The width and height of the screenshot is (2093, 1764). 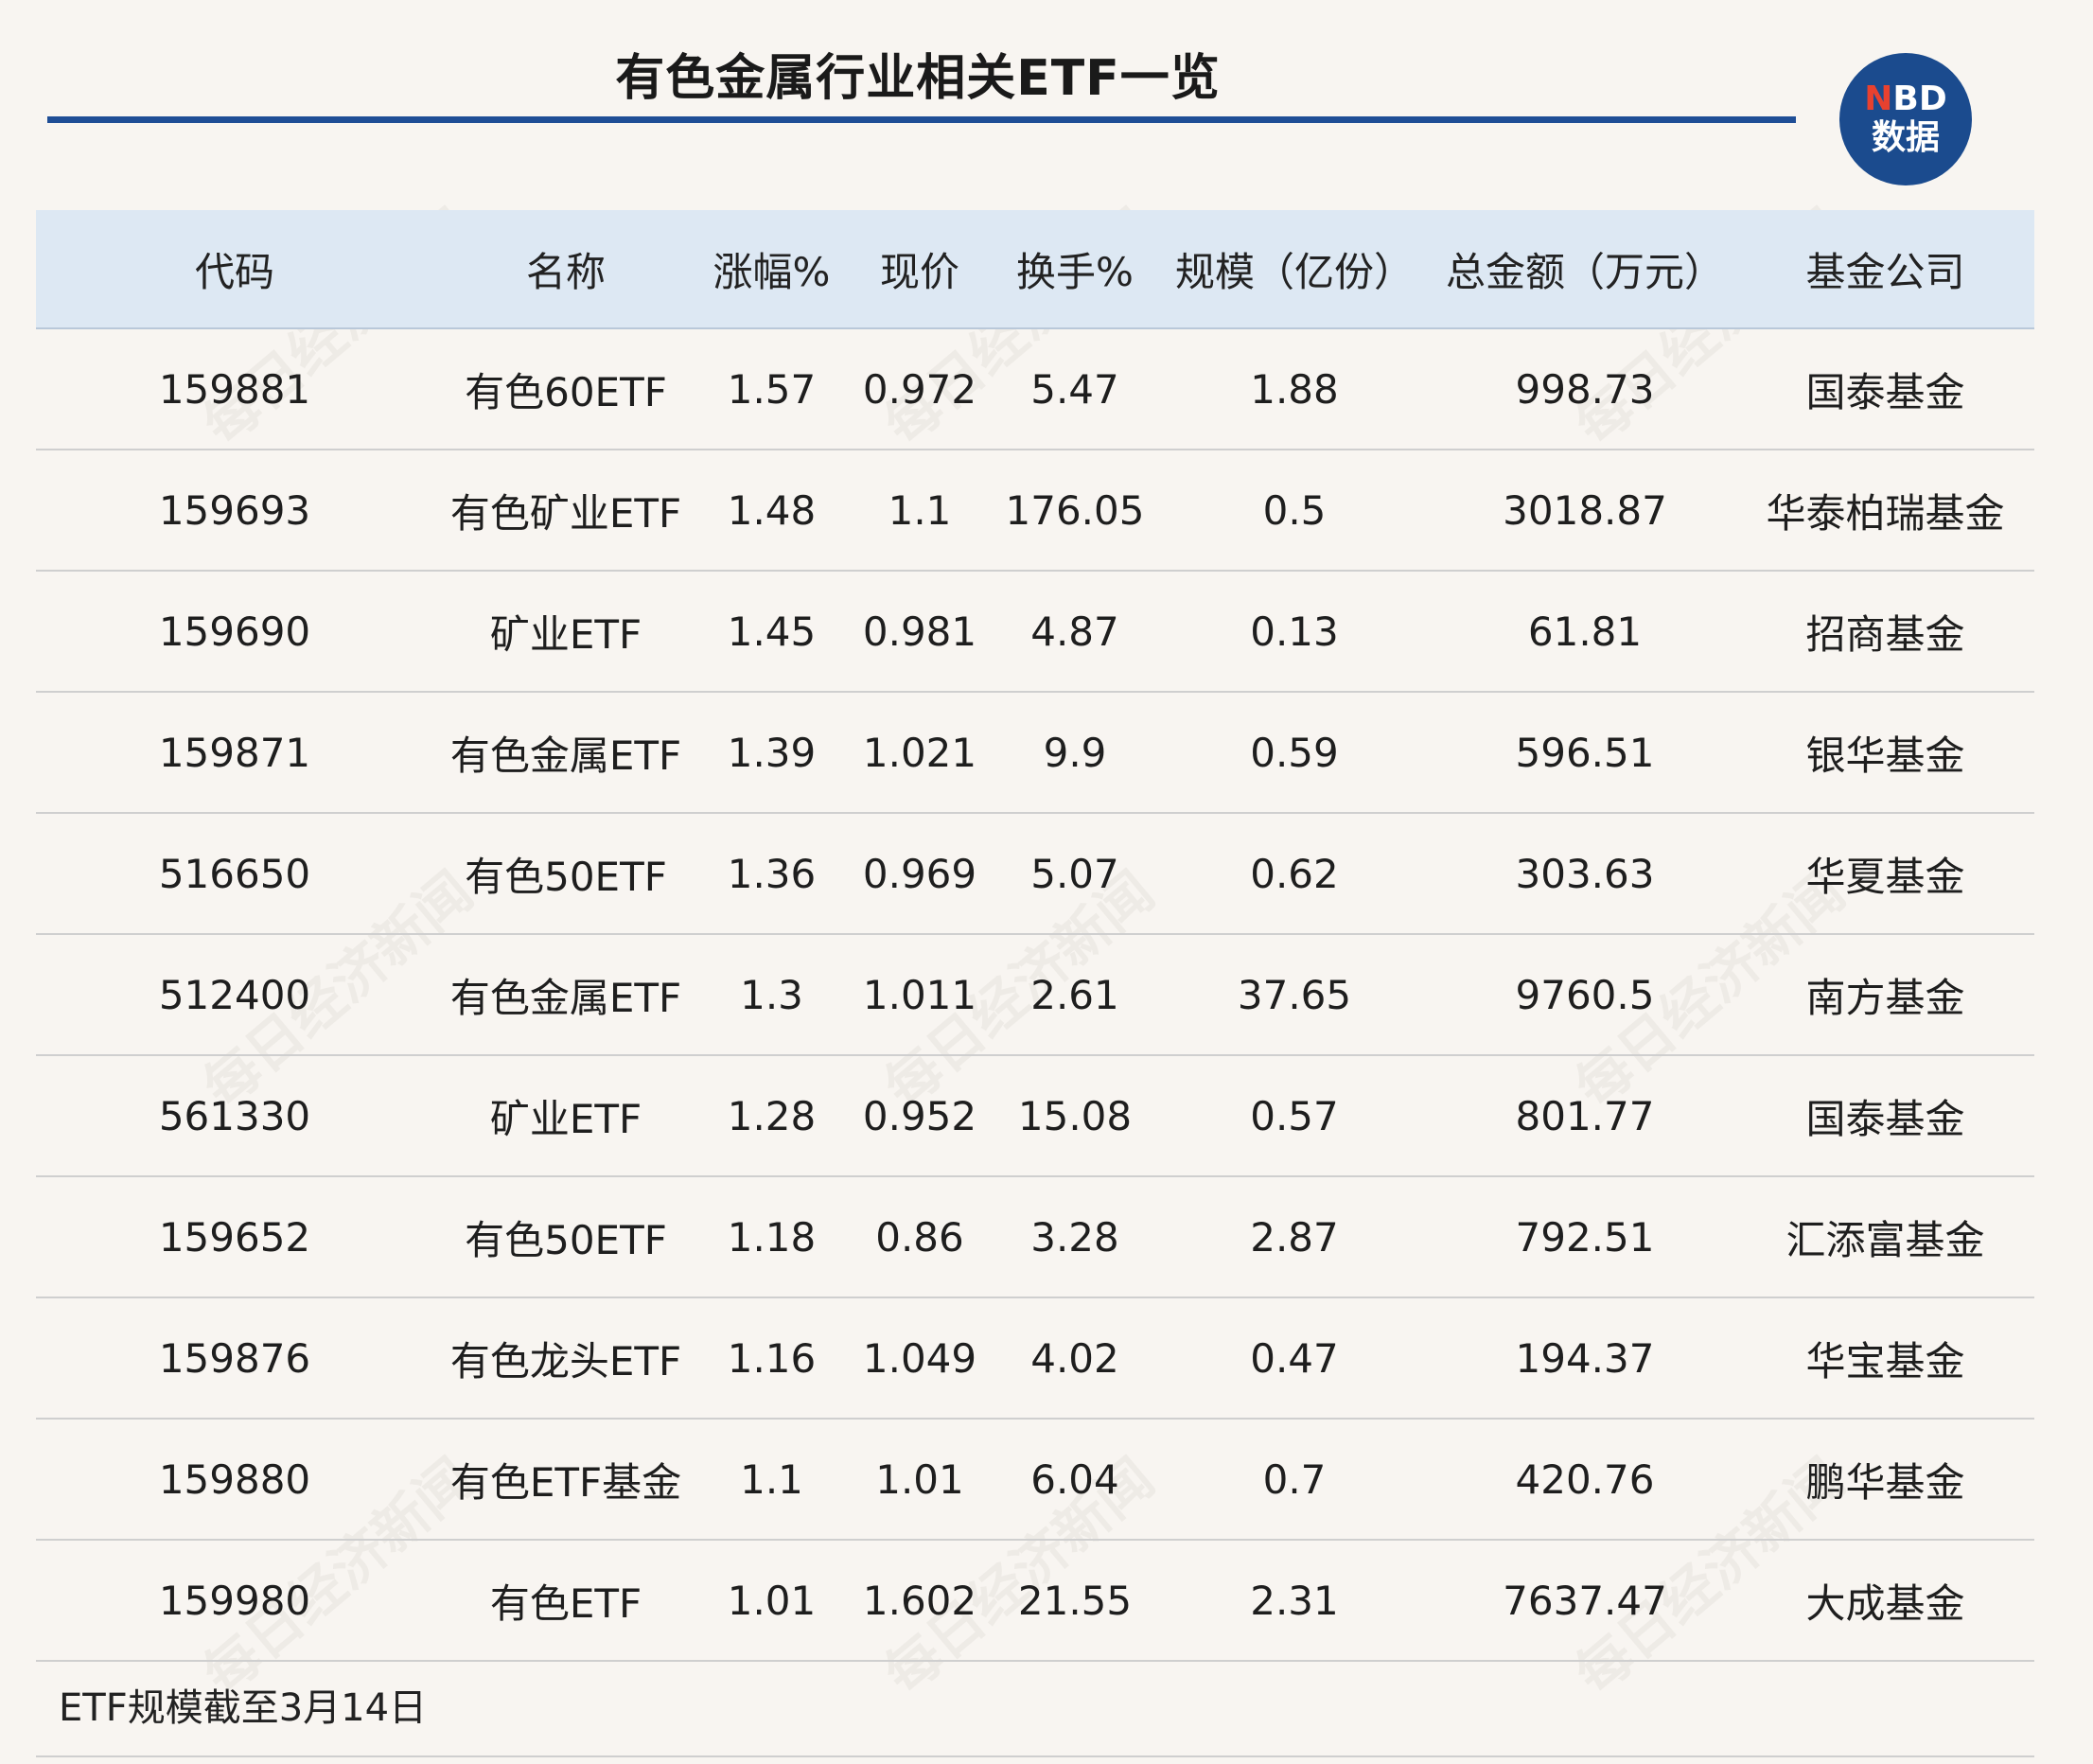 I want to click on cell-turnover: 4.87, so click(x=1074, y=632).